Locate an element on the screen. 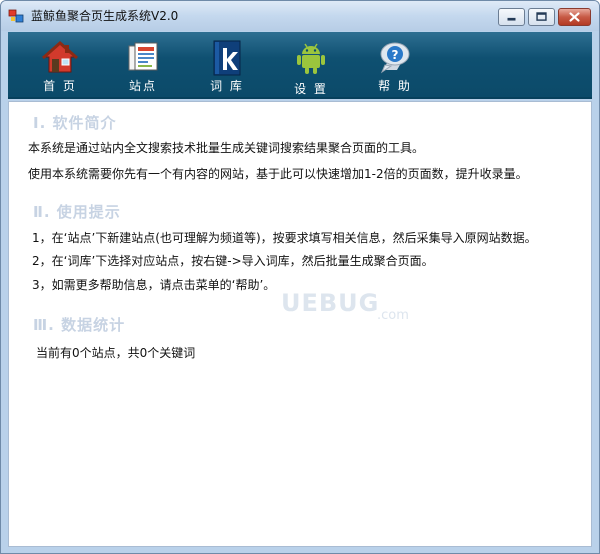  close-icon is located at coordinates (574, 17).